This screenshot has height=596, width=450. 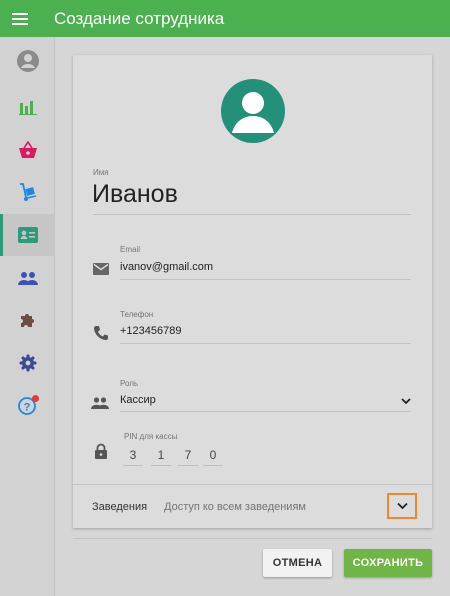 I want to click on phone-underline, so click(x=265, y=343).